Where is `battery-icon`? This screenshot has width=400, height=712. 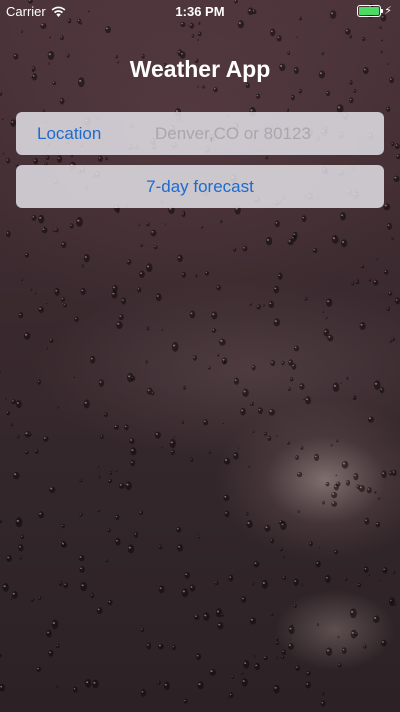
battery-icon is located at coordinates (370, 10).